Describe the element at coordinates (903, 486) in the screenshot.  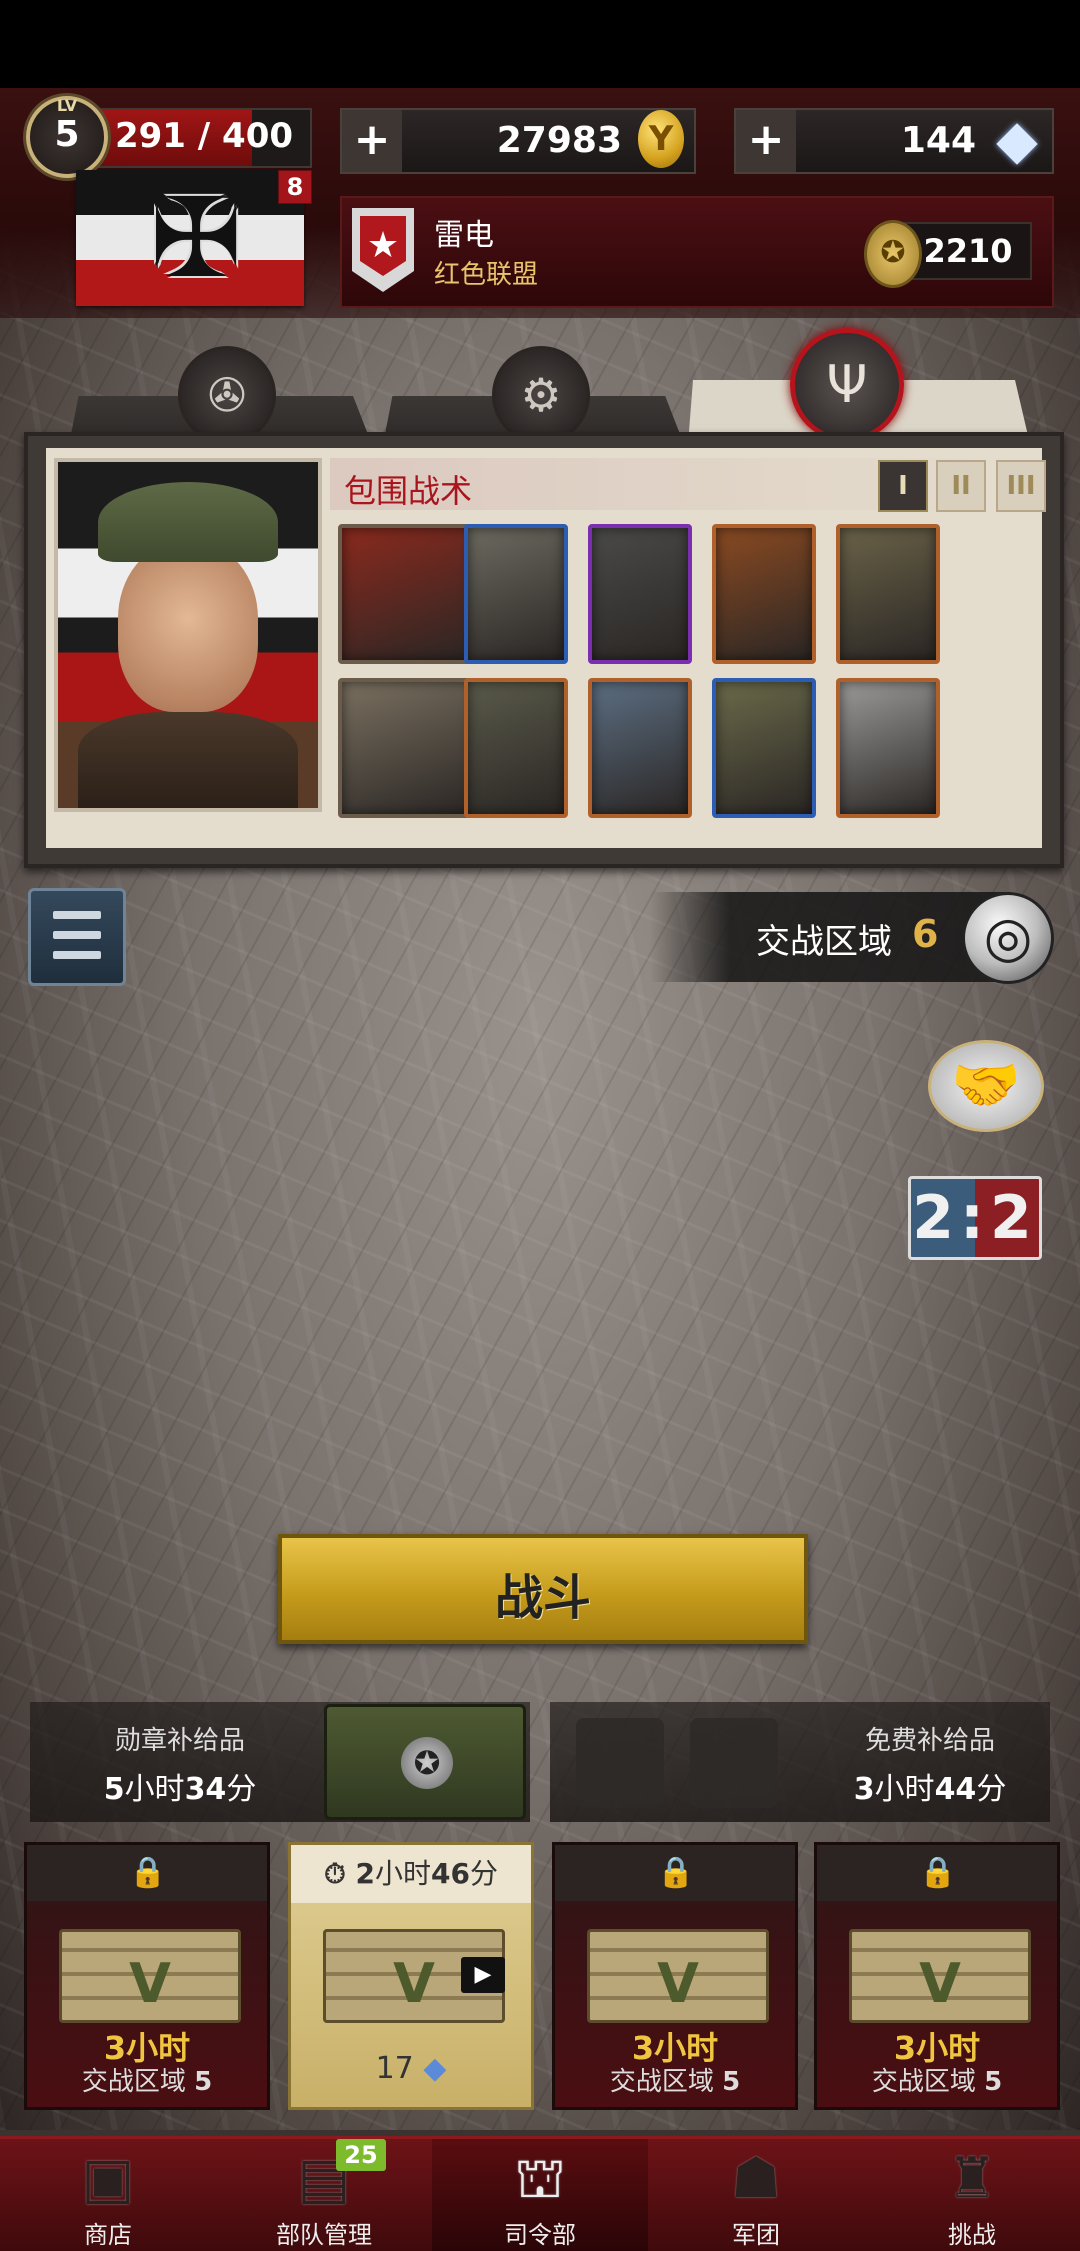
I see `tier-1-button: I` at that location.